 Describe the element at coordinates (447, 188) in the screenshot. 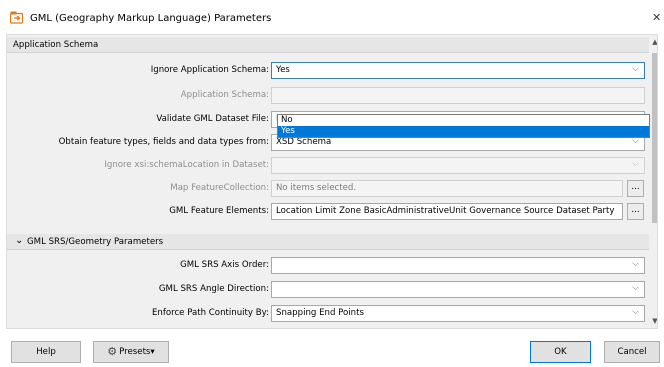

I see `map-fc-field: No items selected.` at that location.